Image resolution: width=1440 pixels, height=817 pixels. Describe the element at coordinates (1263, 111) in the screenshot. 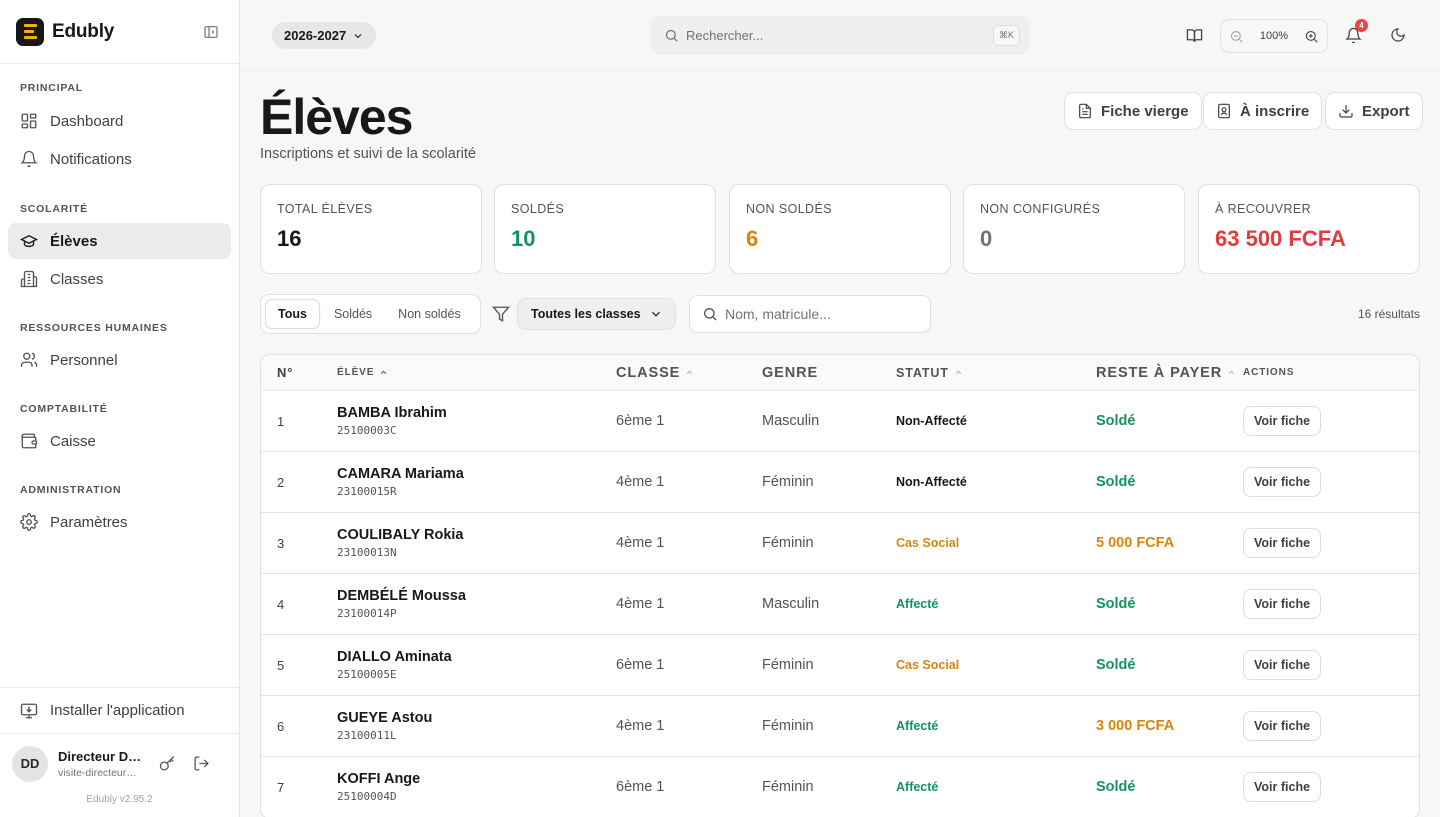

I see `to-enroll-button: À inscrire` at that location.